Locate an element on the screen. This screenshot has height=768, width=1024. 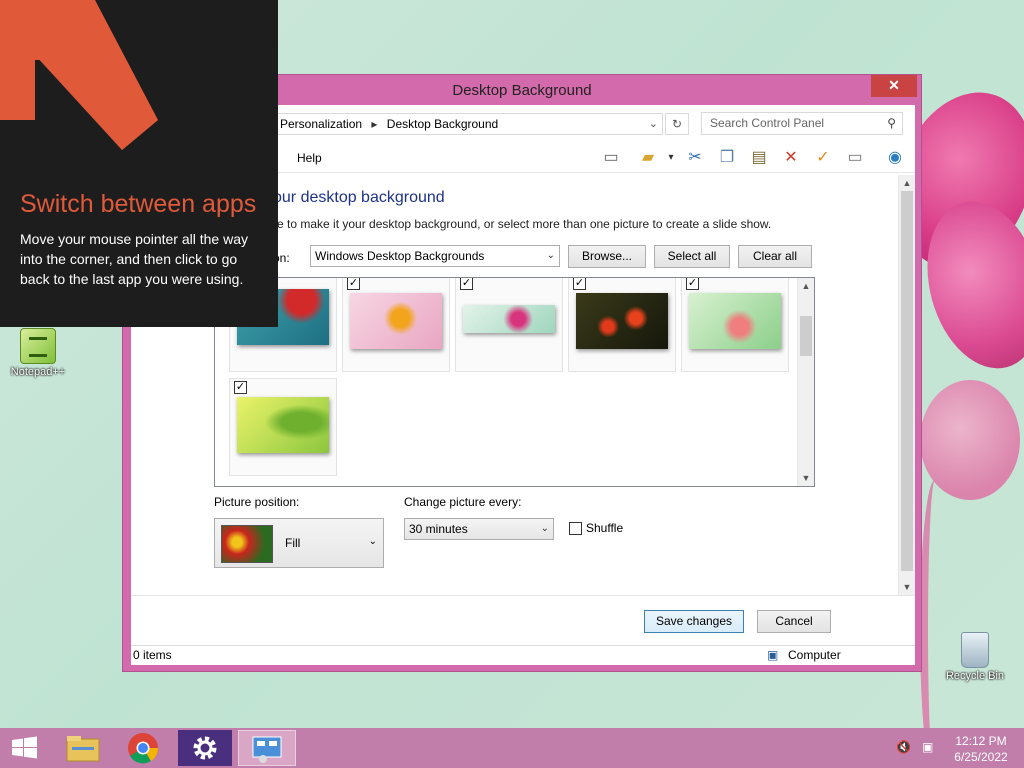
speaker-muted-icon: 🔇 is located at coordinates (903, 747).